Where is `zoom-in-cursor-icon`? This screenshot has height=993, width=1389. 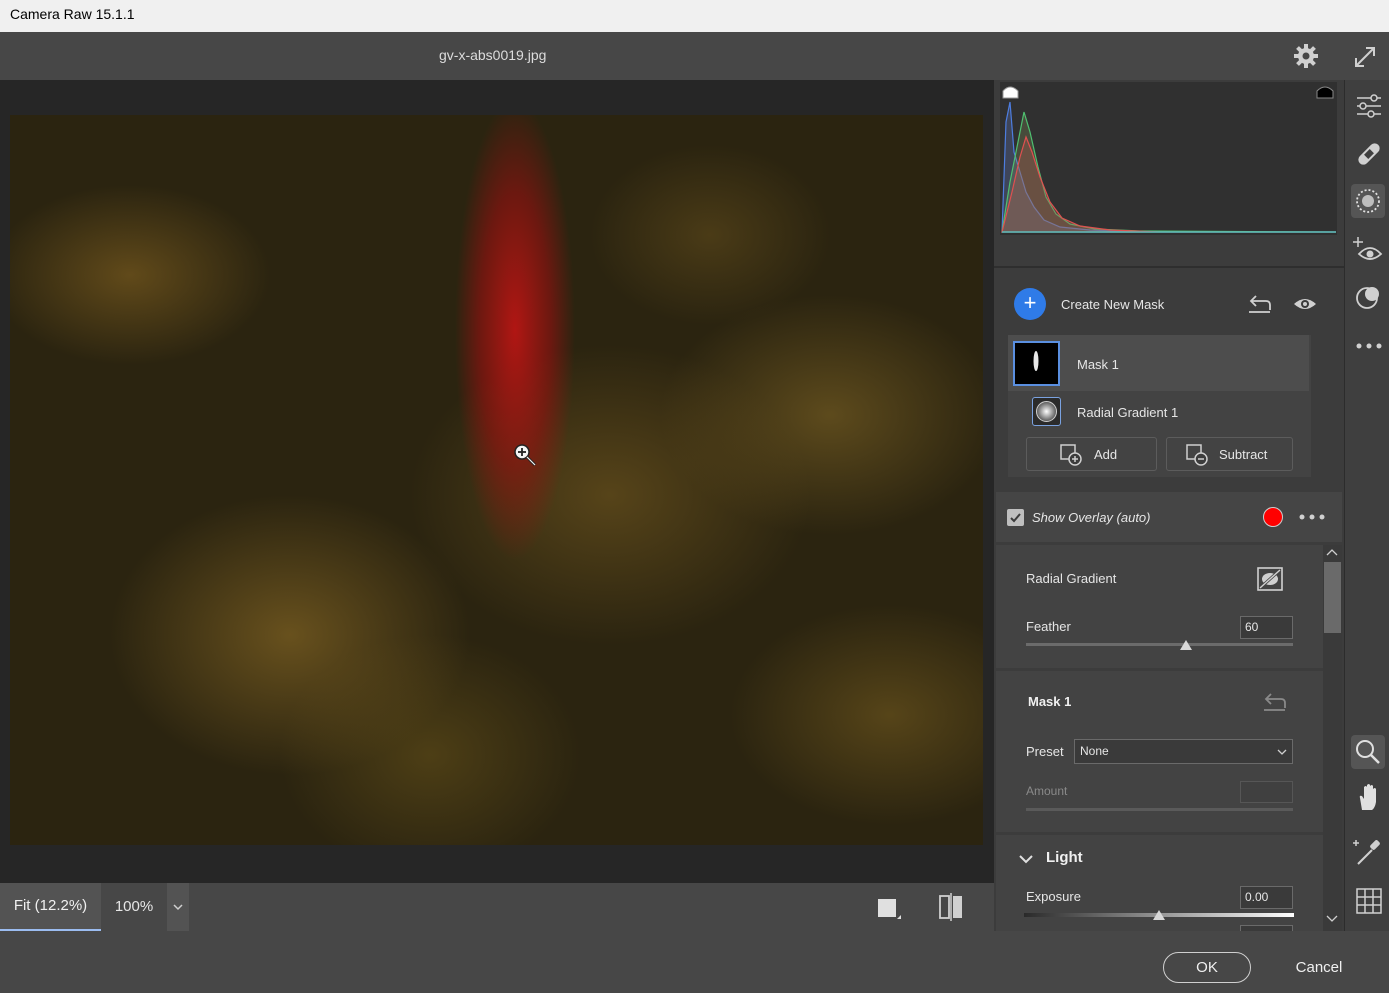
zoom-in-cursor-icon is located at coordinates (525, 455).